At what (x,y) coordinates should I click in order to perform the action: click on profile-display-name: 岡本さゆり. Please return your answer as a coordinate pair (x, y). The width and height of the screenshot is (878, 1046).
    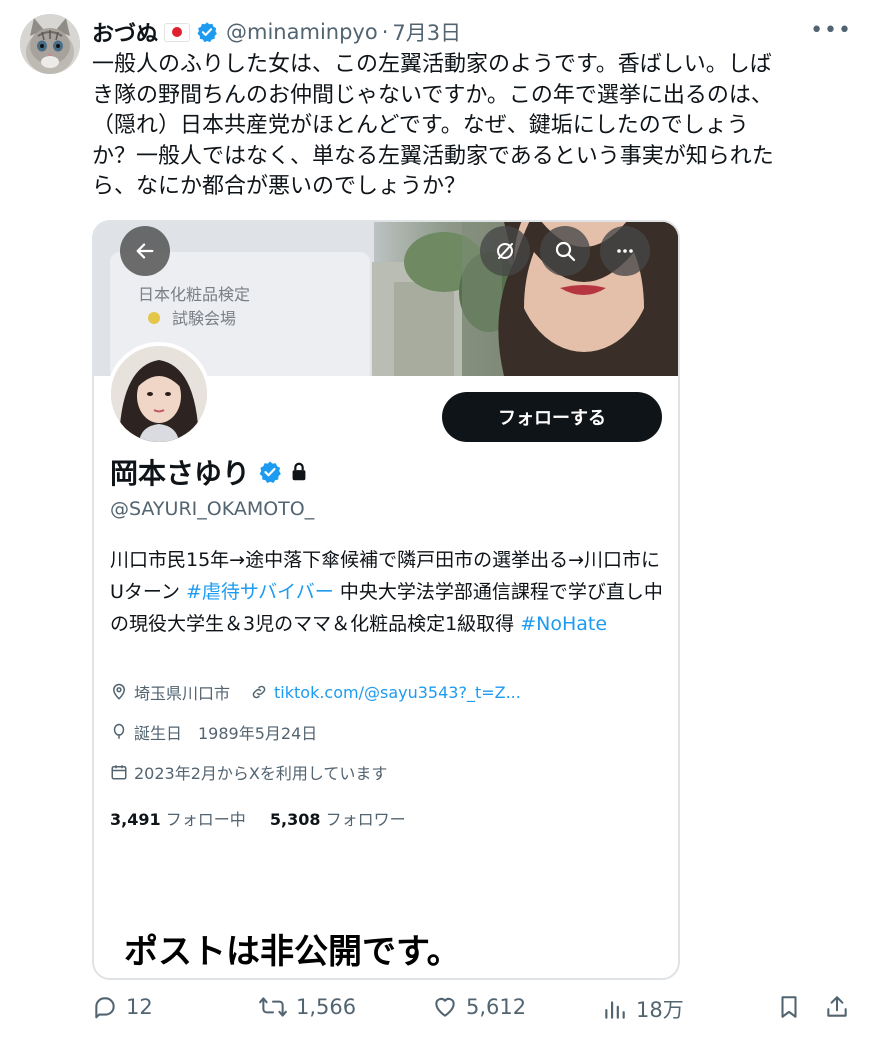
    Looking at the image, I should click on (180, 473).